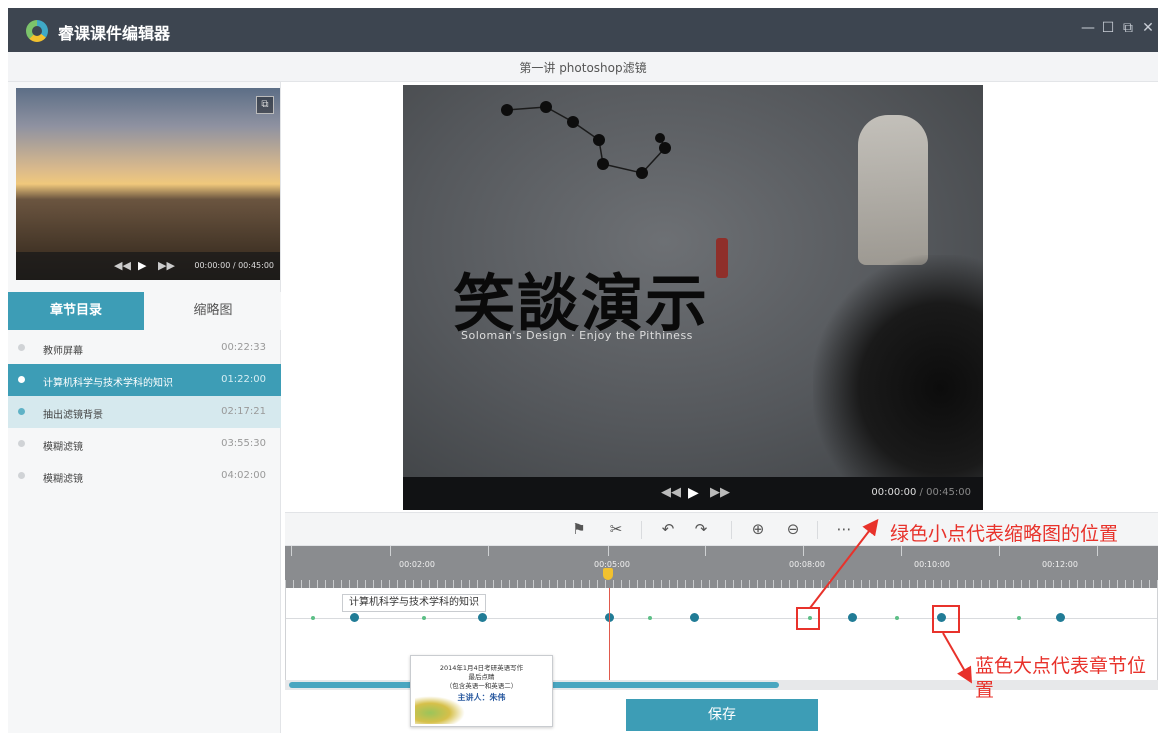 The image size is (1162, 733). I want to click on thumbnail-dot-annotation: 绿色小点代表缩略图的位置, so click(1004, 534).